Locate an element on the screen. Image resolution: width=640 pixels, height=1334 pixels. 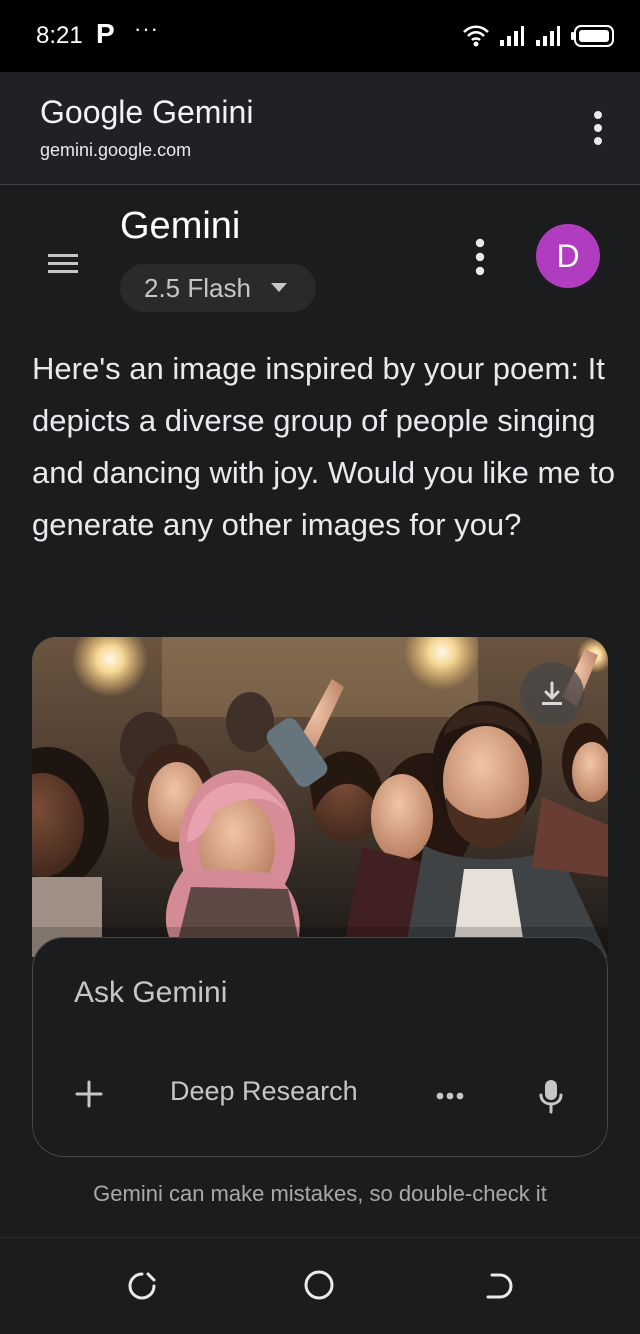
battery-icon is located at coordinates (592, 36).